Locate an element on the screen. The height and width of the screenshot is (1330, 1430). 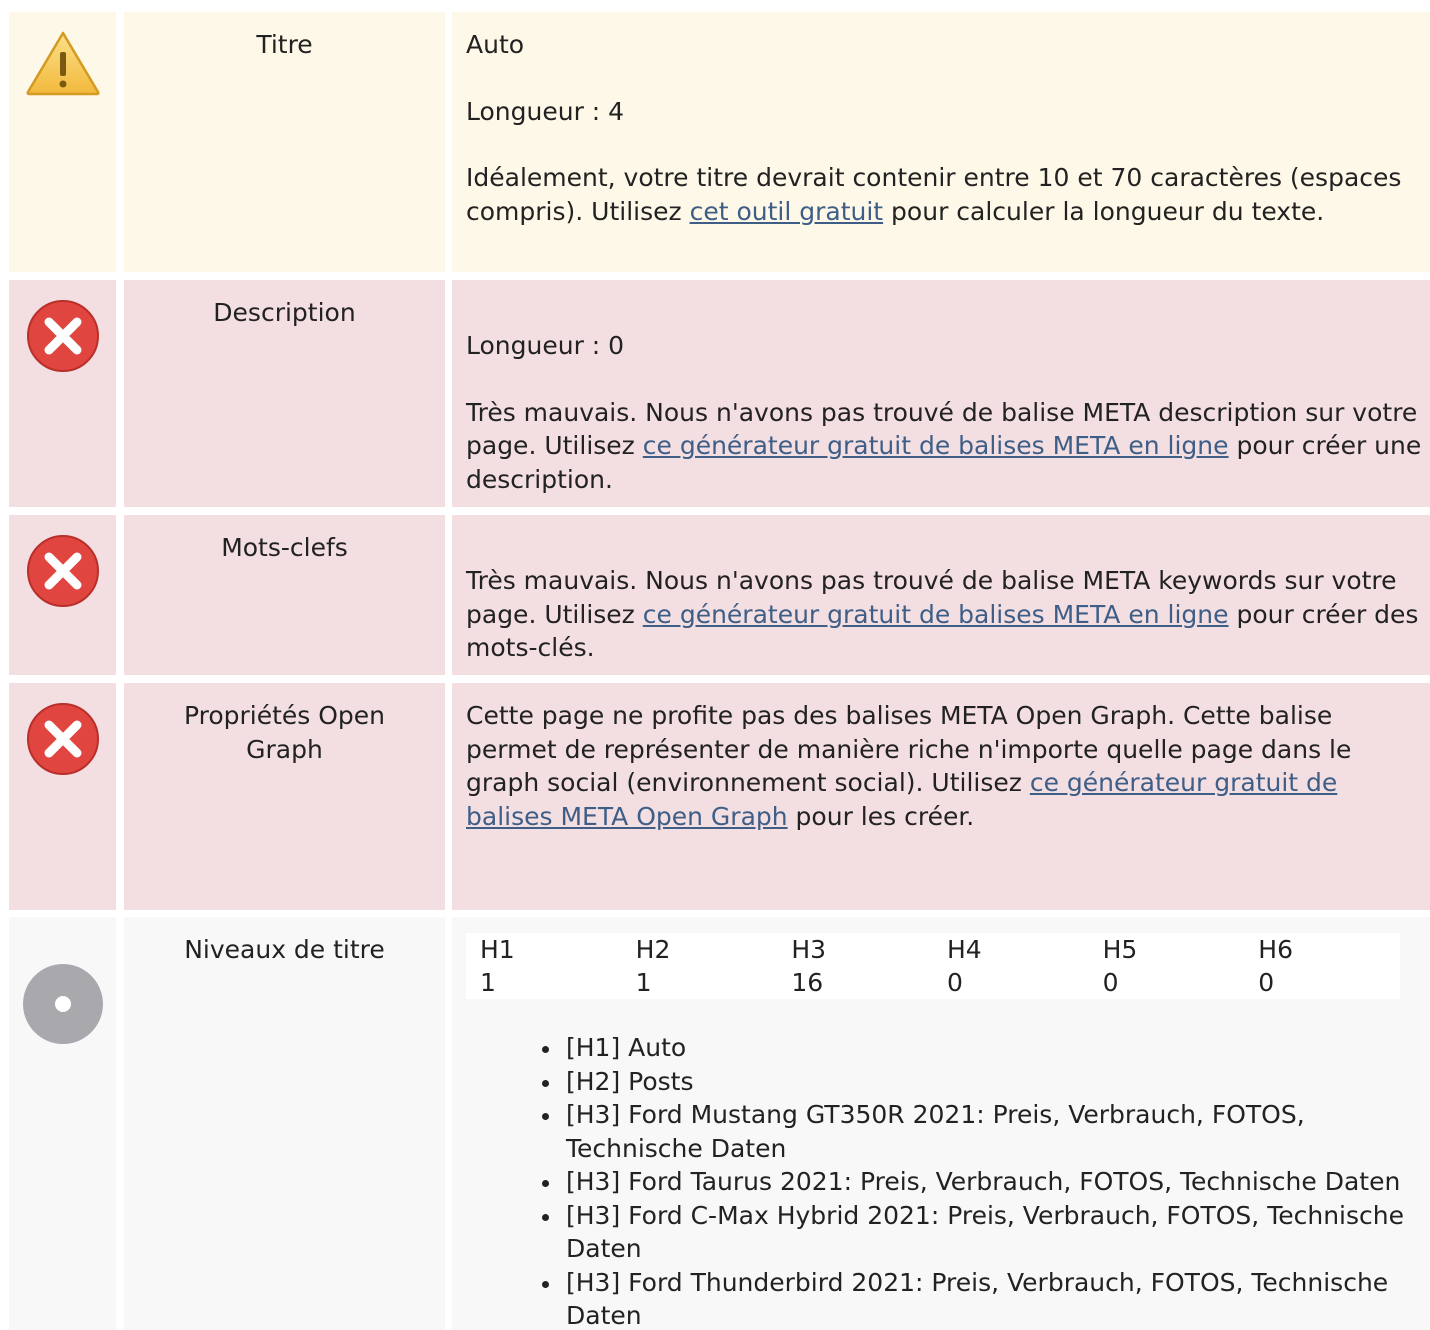
list-item: [H2] Posts is located at coordinates (982, 1082).